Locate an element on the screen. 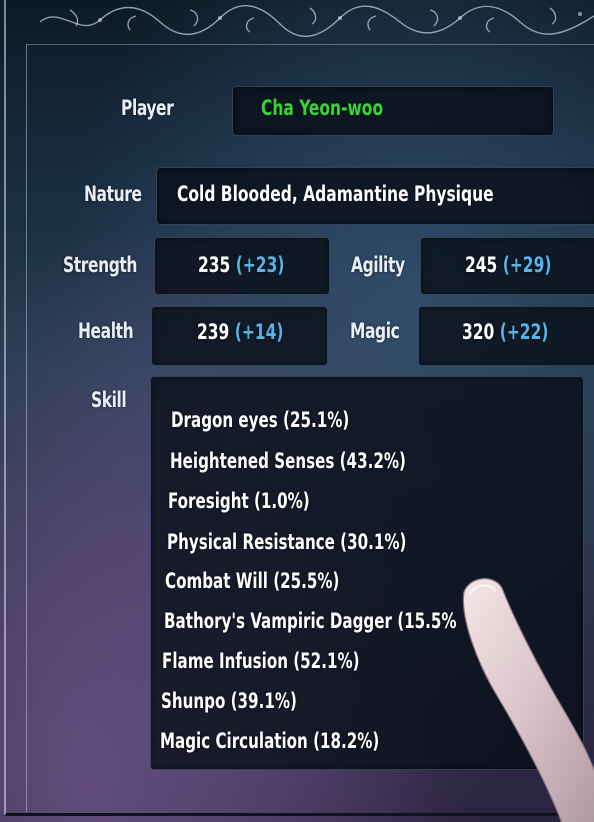 Image resolution: width=594 pixels, height=822 pixels. agility-base: 245 is located at coordinates (481, 265).